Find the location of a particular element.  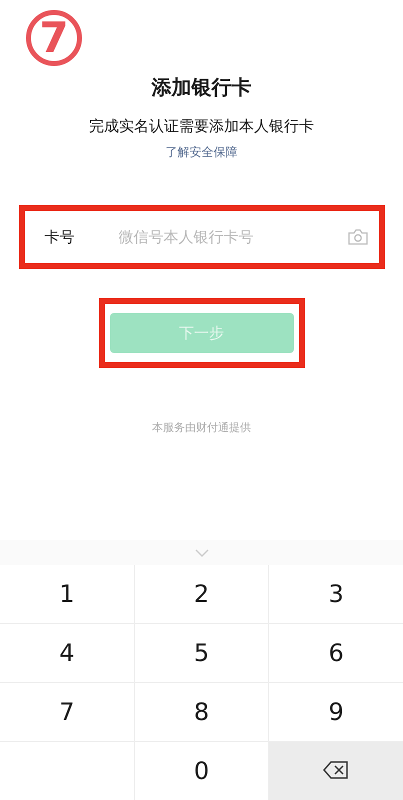

digit-key: 2 is located at coordinates (201, 594).